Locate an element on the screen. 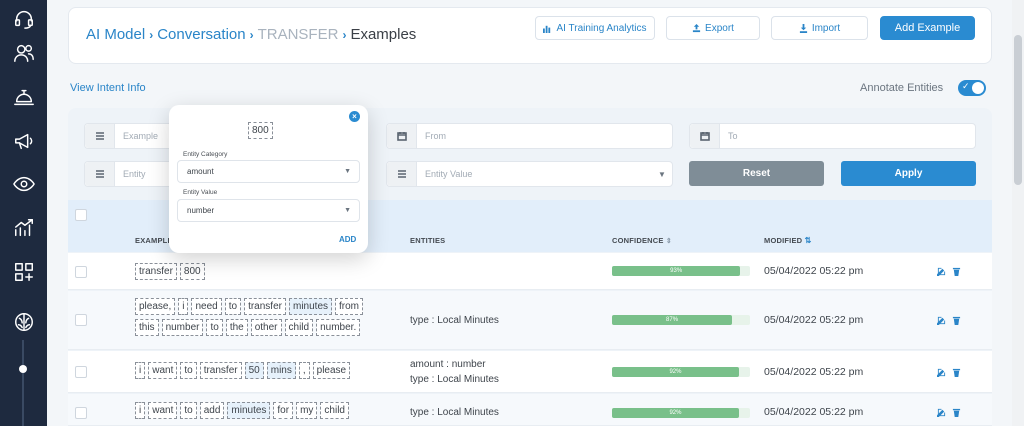 The width and height of the screenshot is (1024, 426). token-annotated: 50 is located at coordinates (254, 370).